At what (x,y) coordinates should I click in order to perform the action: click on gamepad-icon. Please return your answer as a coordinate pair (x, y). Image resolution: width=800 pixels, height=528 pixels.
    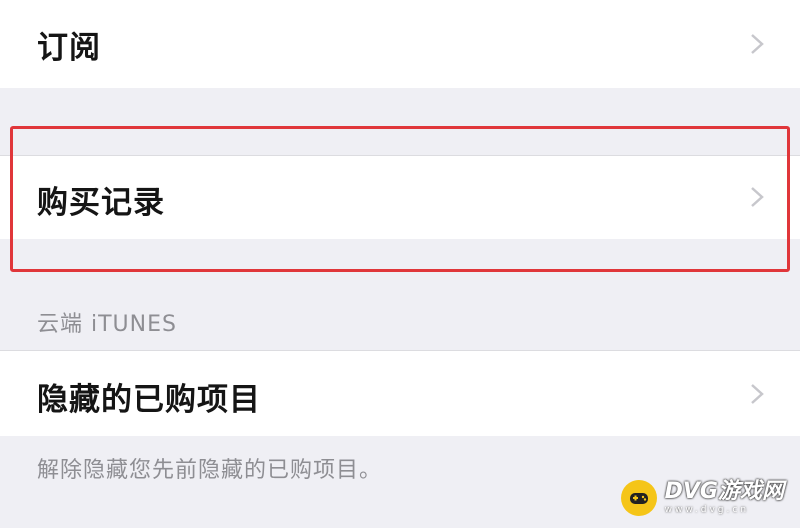
    Looking at the image, I should click on (638, 498).